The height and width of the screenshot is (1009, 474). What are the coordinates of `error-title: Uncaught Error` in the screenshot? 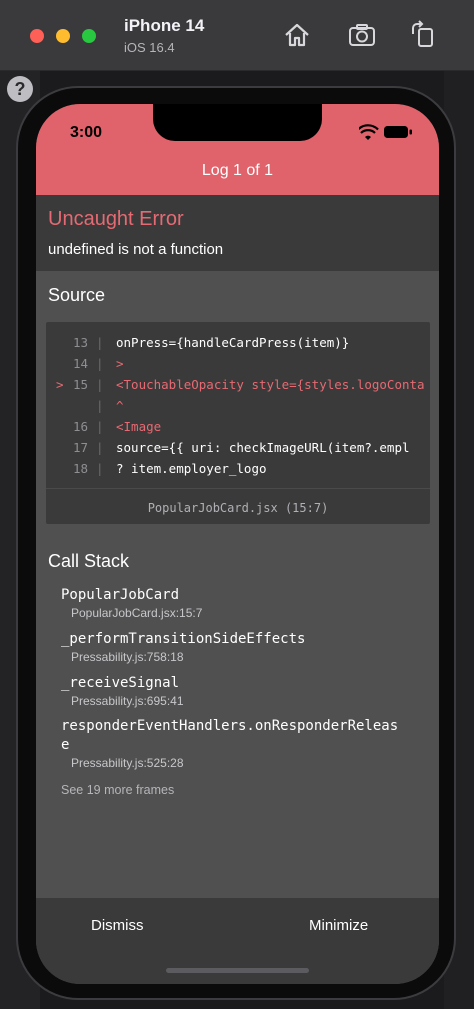 It's located at (116, 219).